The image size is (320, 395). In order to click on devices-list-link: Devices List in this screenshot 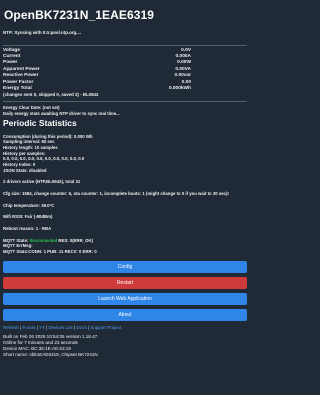, I will do `click(60, 327)`.